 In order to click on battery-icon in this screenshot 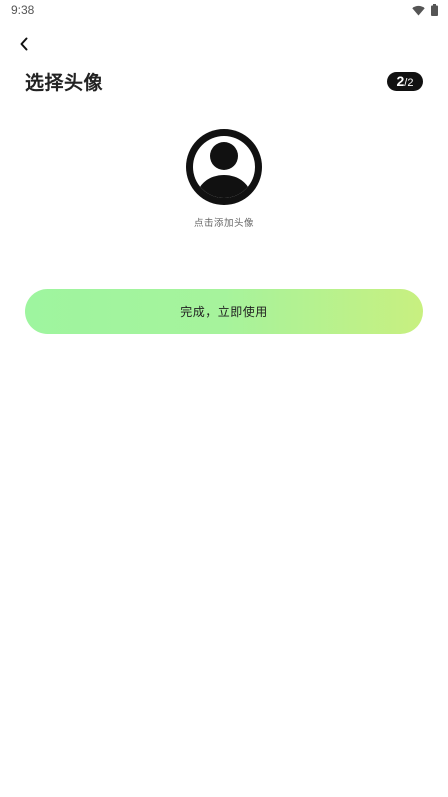, I will do `click(434, 10)`.